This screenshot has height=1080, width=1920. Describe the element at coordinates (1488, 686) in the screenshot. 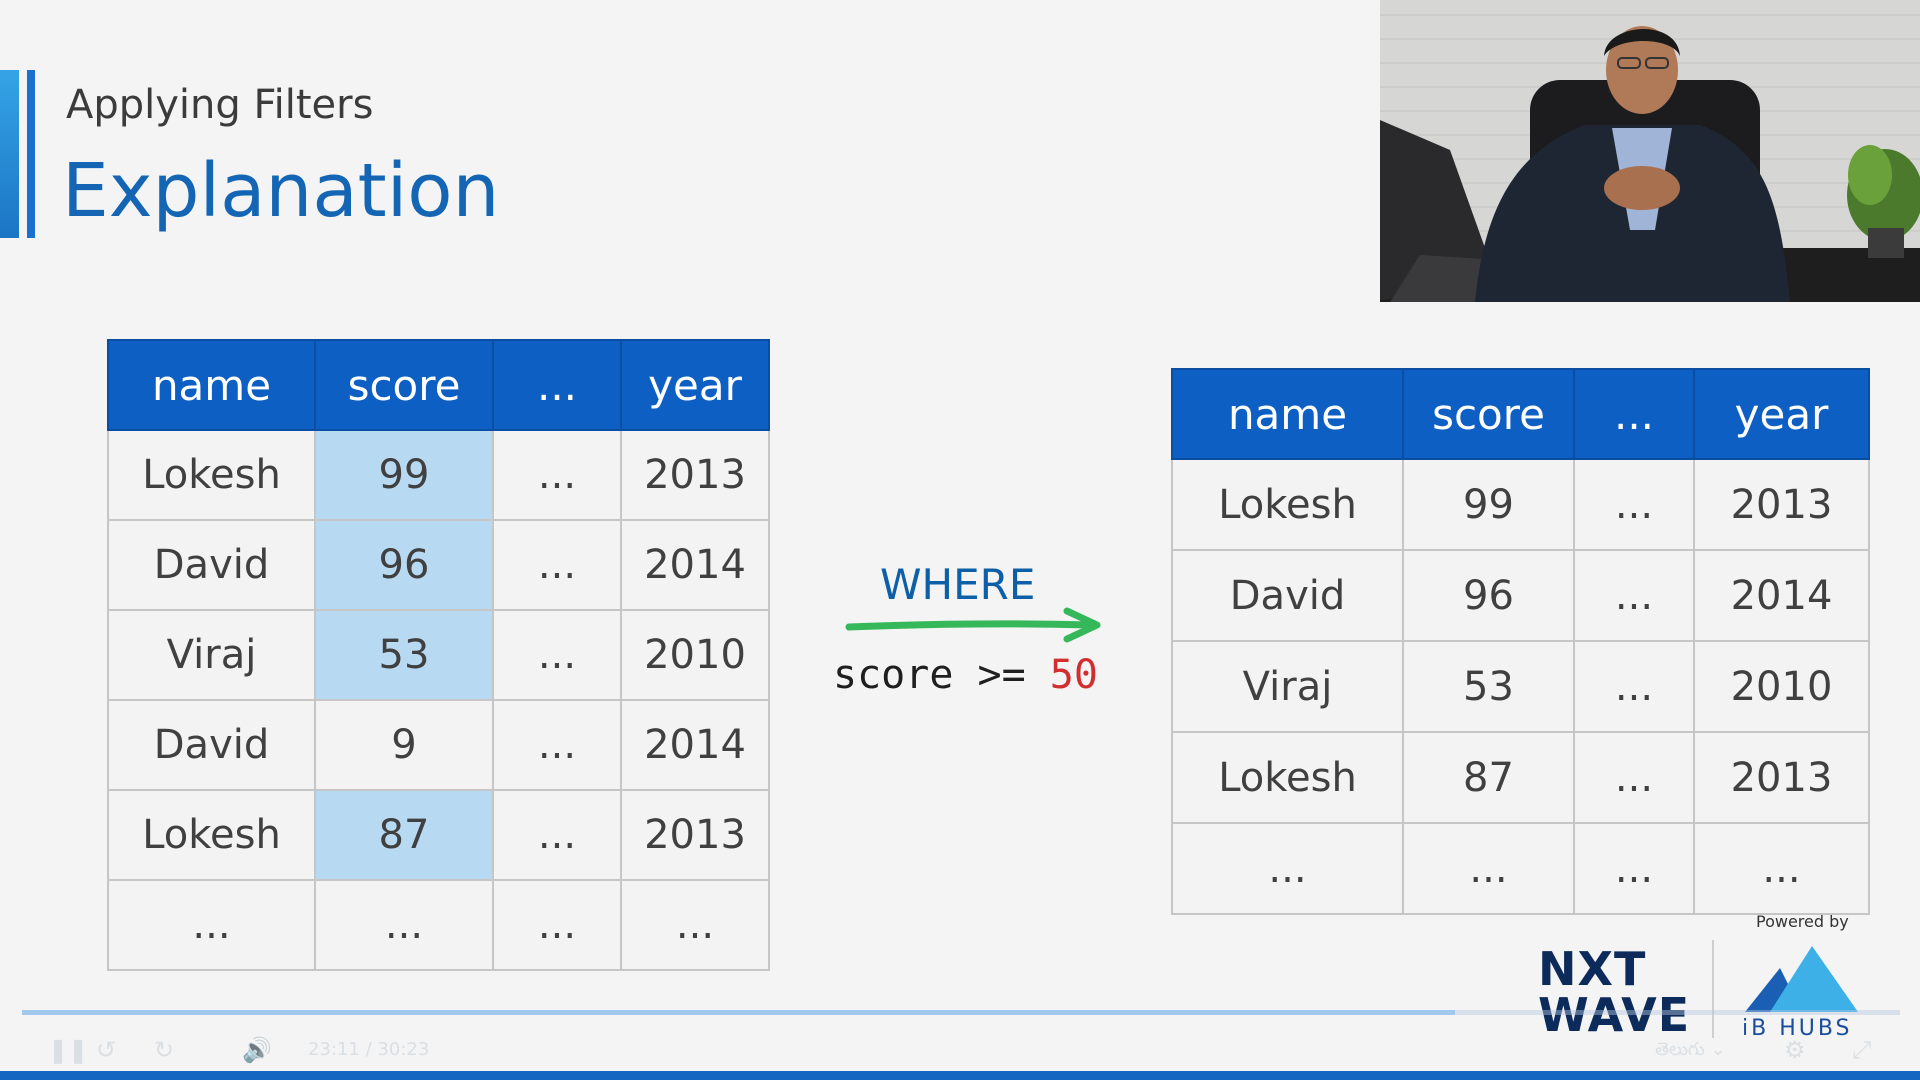

I see `cell-score: 53` at that location.